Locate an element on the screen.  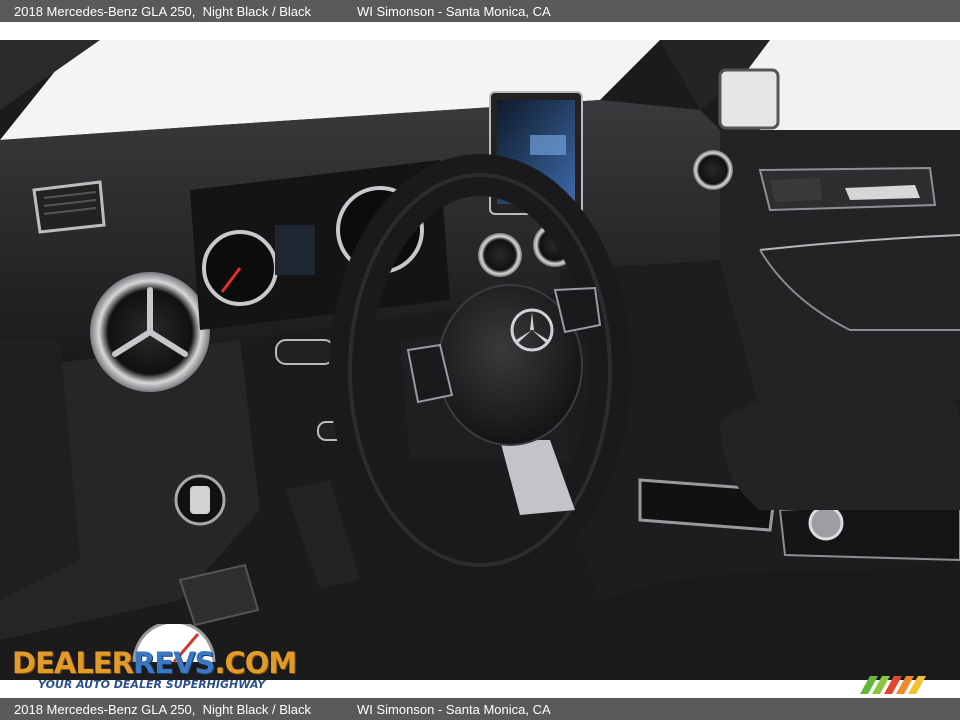
logo-part1: DEALER is located at coordinates (73, 663).